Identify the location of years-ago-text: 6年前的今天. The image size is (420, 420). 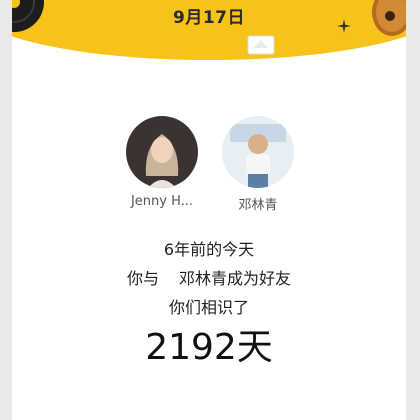
(209, 249).